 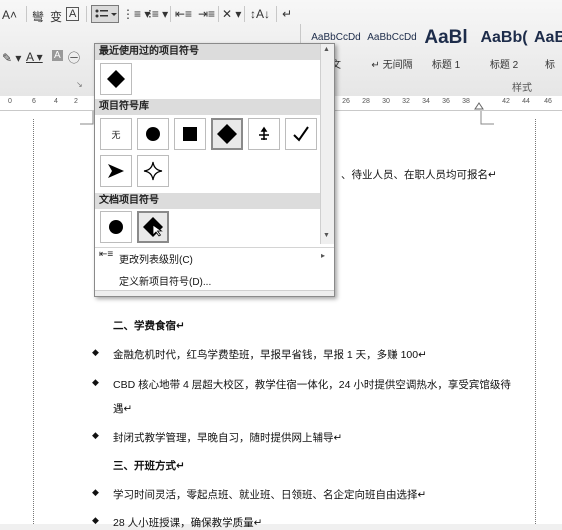 I want to click on bullet-arrowhead, so click(x=116, y=171).